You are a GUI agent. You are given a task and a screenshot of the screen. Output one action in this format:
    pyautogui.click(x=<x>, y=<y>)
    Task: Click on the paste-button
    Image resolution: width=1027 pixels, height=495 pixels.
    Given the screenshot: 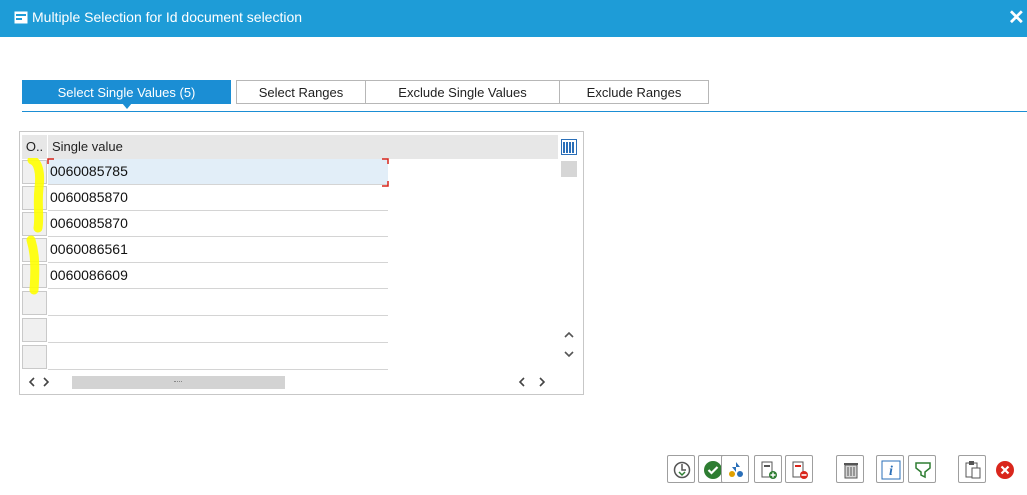 What is the action you would take?
    pyautogui.click(x=972, y=469)
    